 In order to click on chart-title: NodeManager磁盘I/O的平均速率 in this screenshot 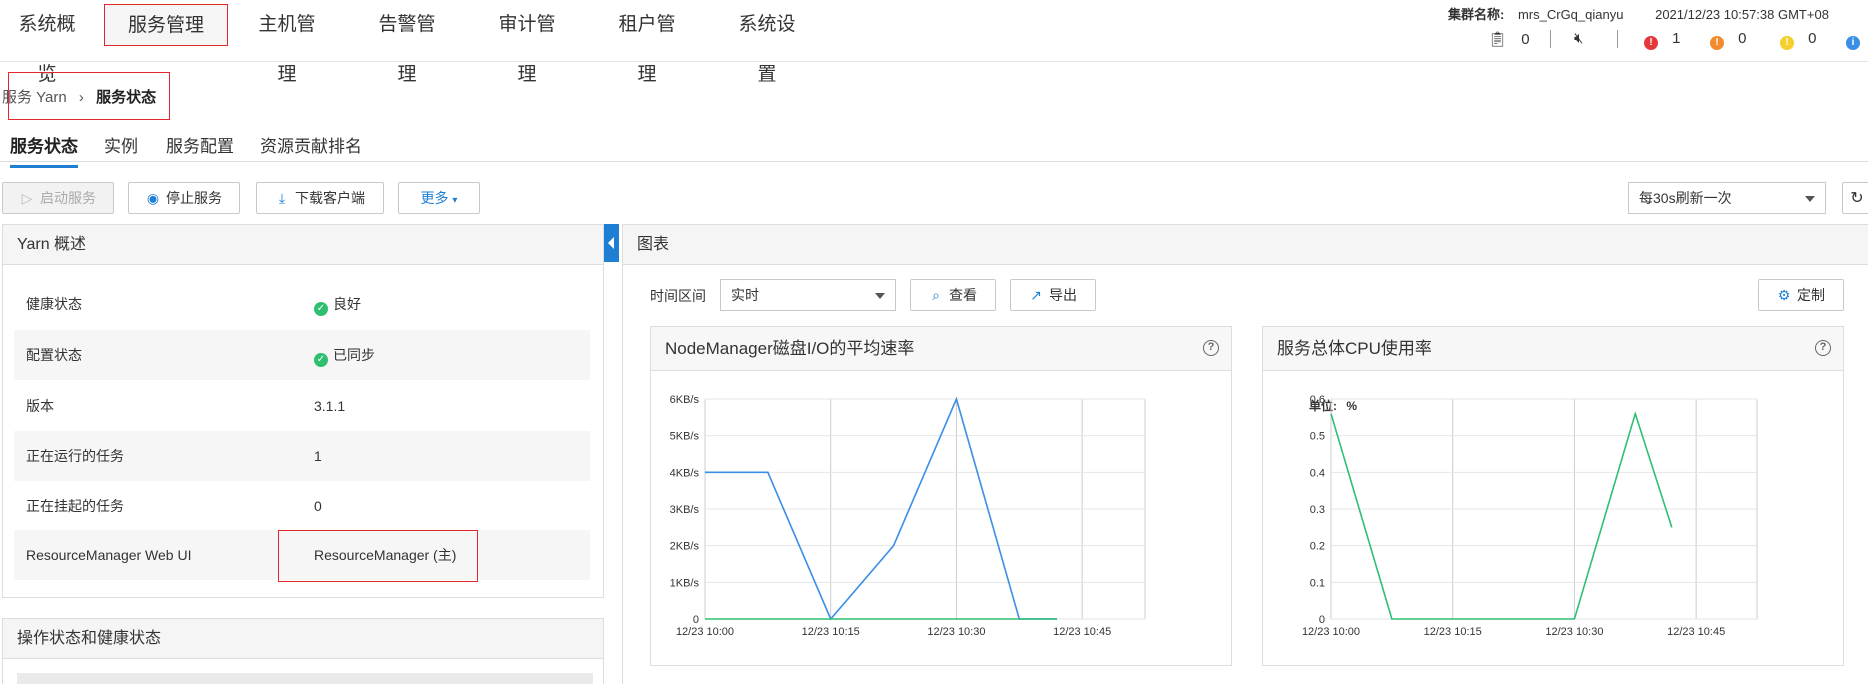, I will do `click(941, 349)`.